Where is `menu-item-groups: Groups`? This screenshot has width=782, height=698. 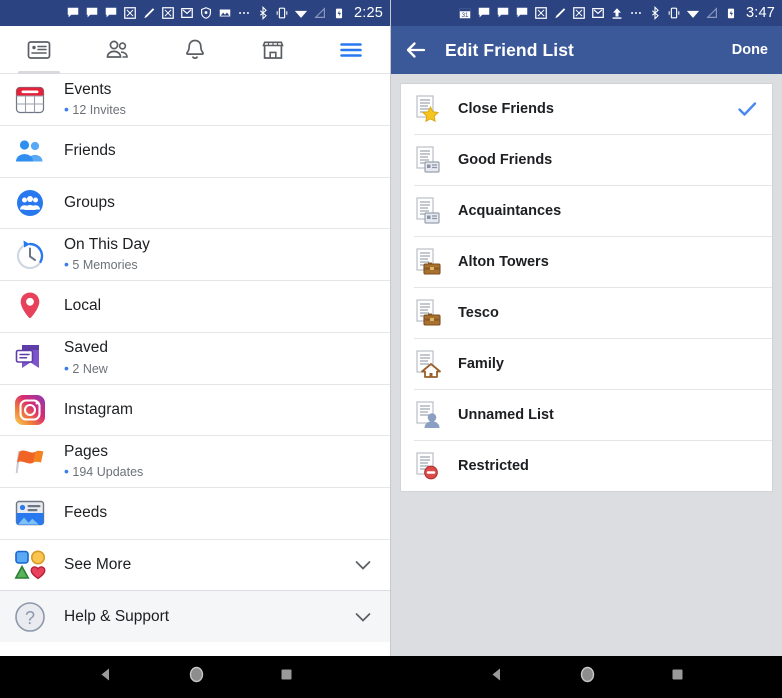
menu-item-groups: Groups is located at coordinates (195, 202).